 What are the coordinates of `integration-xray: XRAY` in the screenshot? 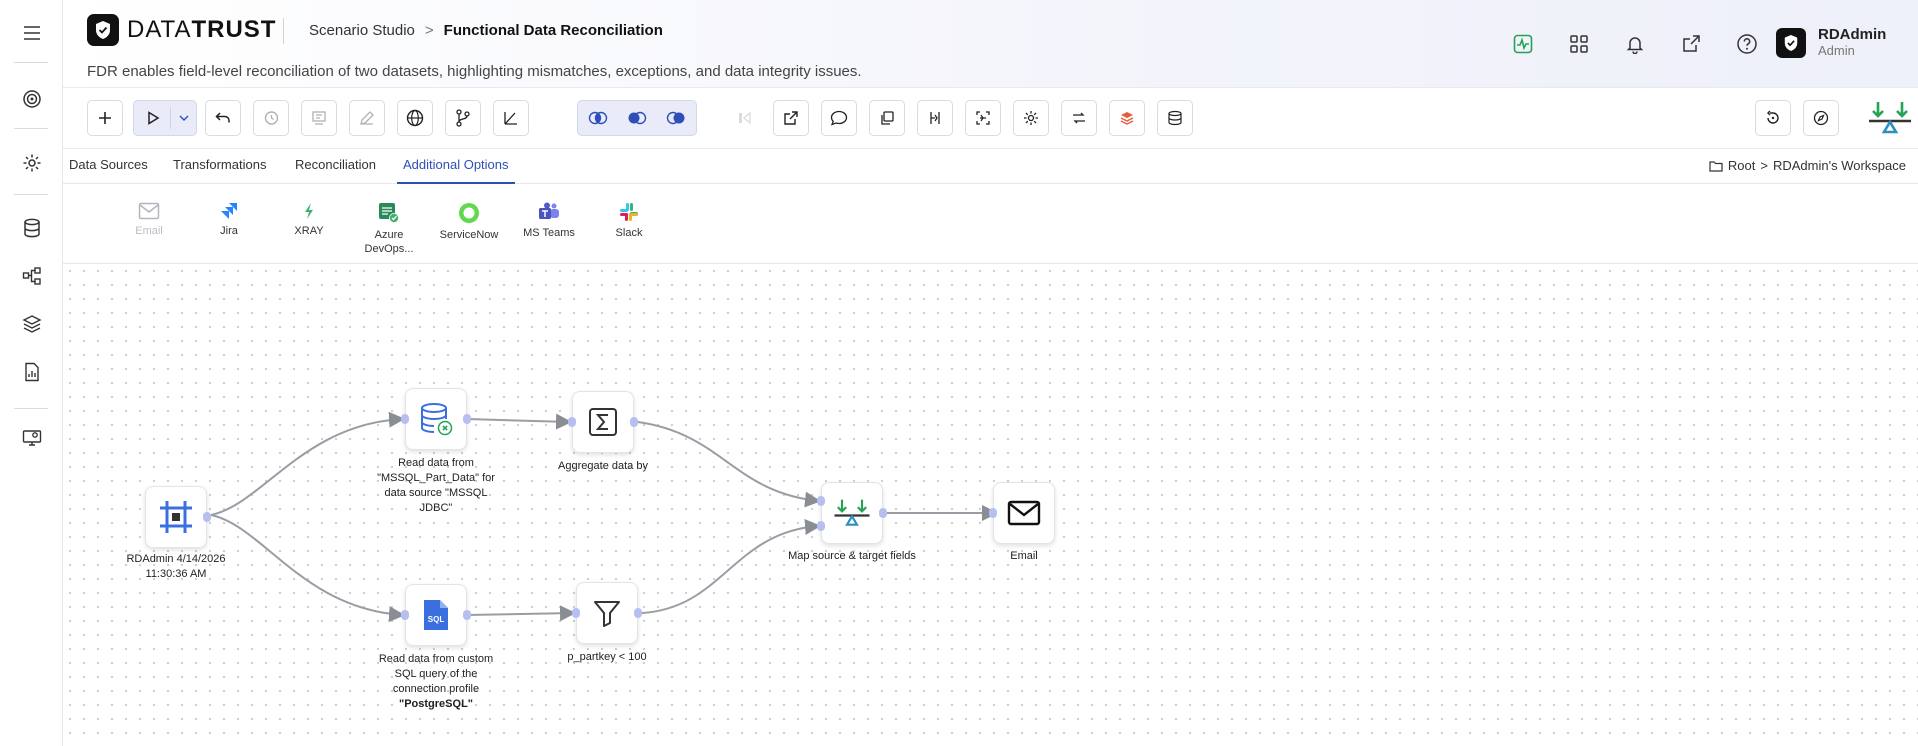 It's located at (309, 220).